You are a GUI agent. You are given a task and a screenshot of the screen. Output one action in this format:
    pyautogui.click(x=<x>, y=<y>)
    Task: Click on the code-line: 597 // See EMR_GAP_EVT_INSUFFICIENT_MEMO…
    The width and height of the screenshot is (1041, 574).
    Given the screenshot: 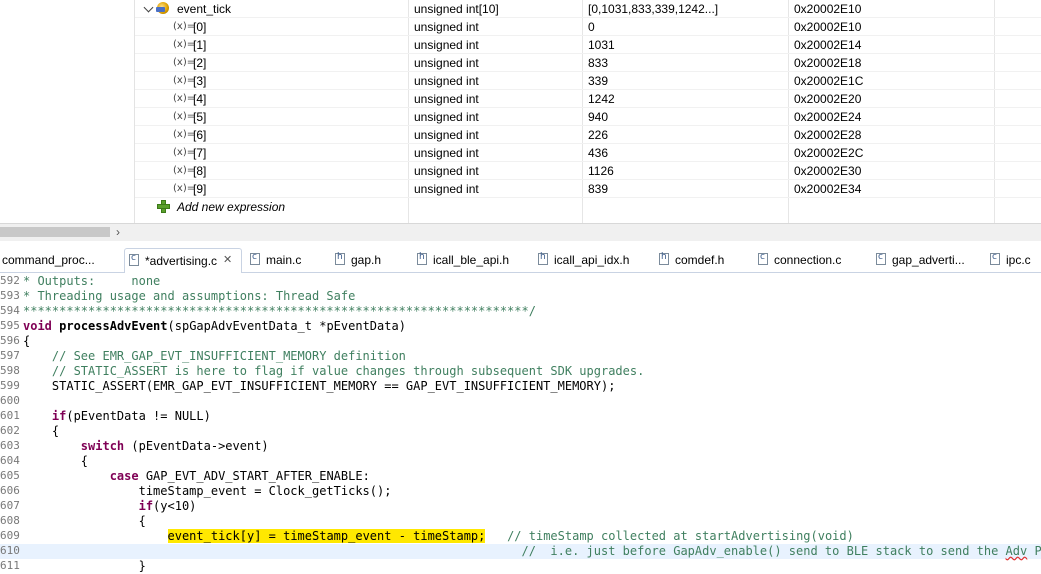 What is the action you would take?
    pyautogui.click(x=520, y=356)
    